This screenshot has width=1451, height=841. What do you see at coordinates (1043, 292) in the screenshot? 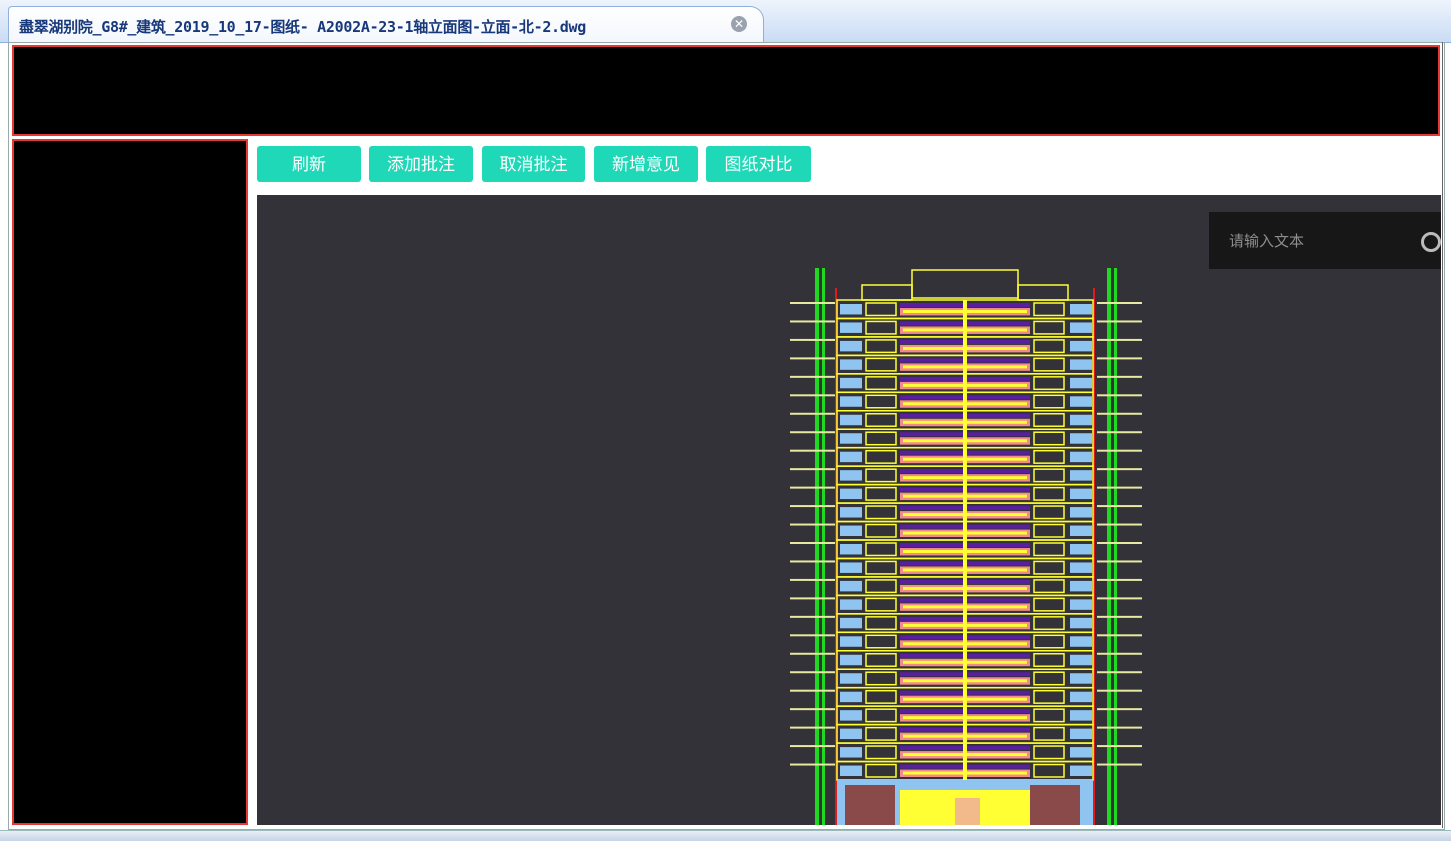
I see `roof` at bounding box center [1043, 292].